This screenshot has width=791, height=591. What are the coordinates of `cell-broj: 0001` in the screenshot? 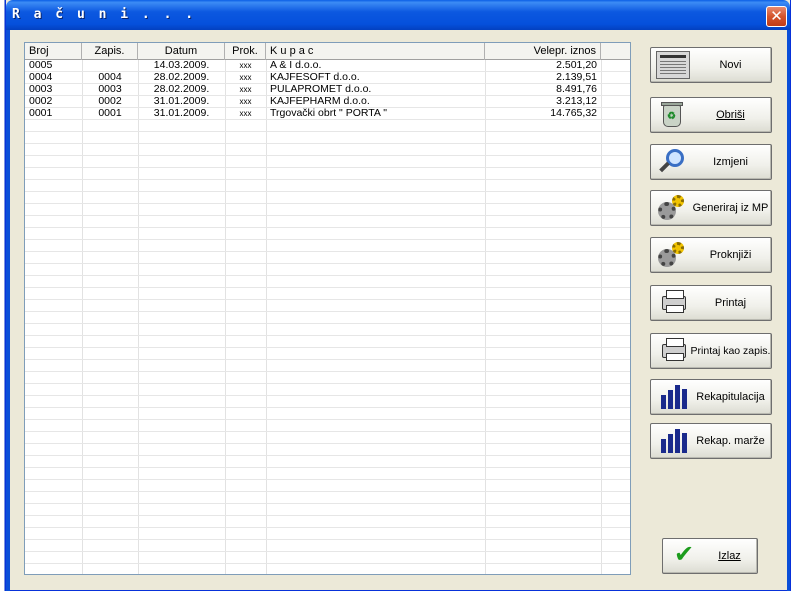 It's located at (41, 113).